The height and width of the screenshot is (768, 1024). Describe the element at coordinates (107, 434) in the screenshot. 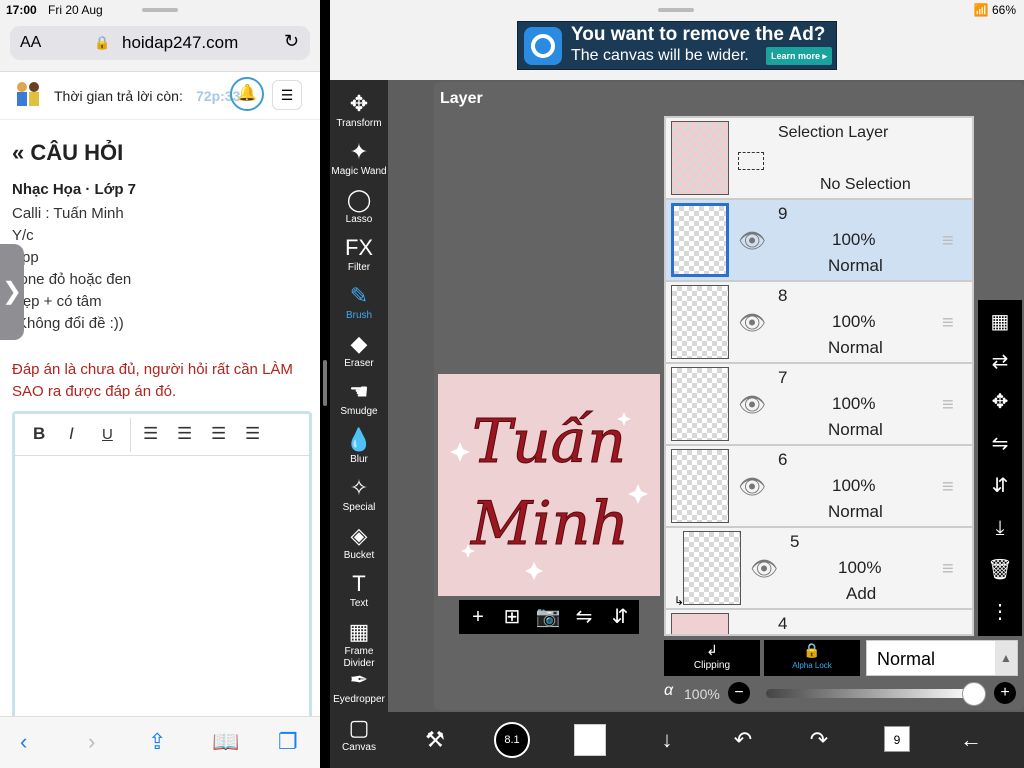

I see `underline-button: U` at that location.